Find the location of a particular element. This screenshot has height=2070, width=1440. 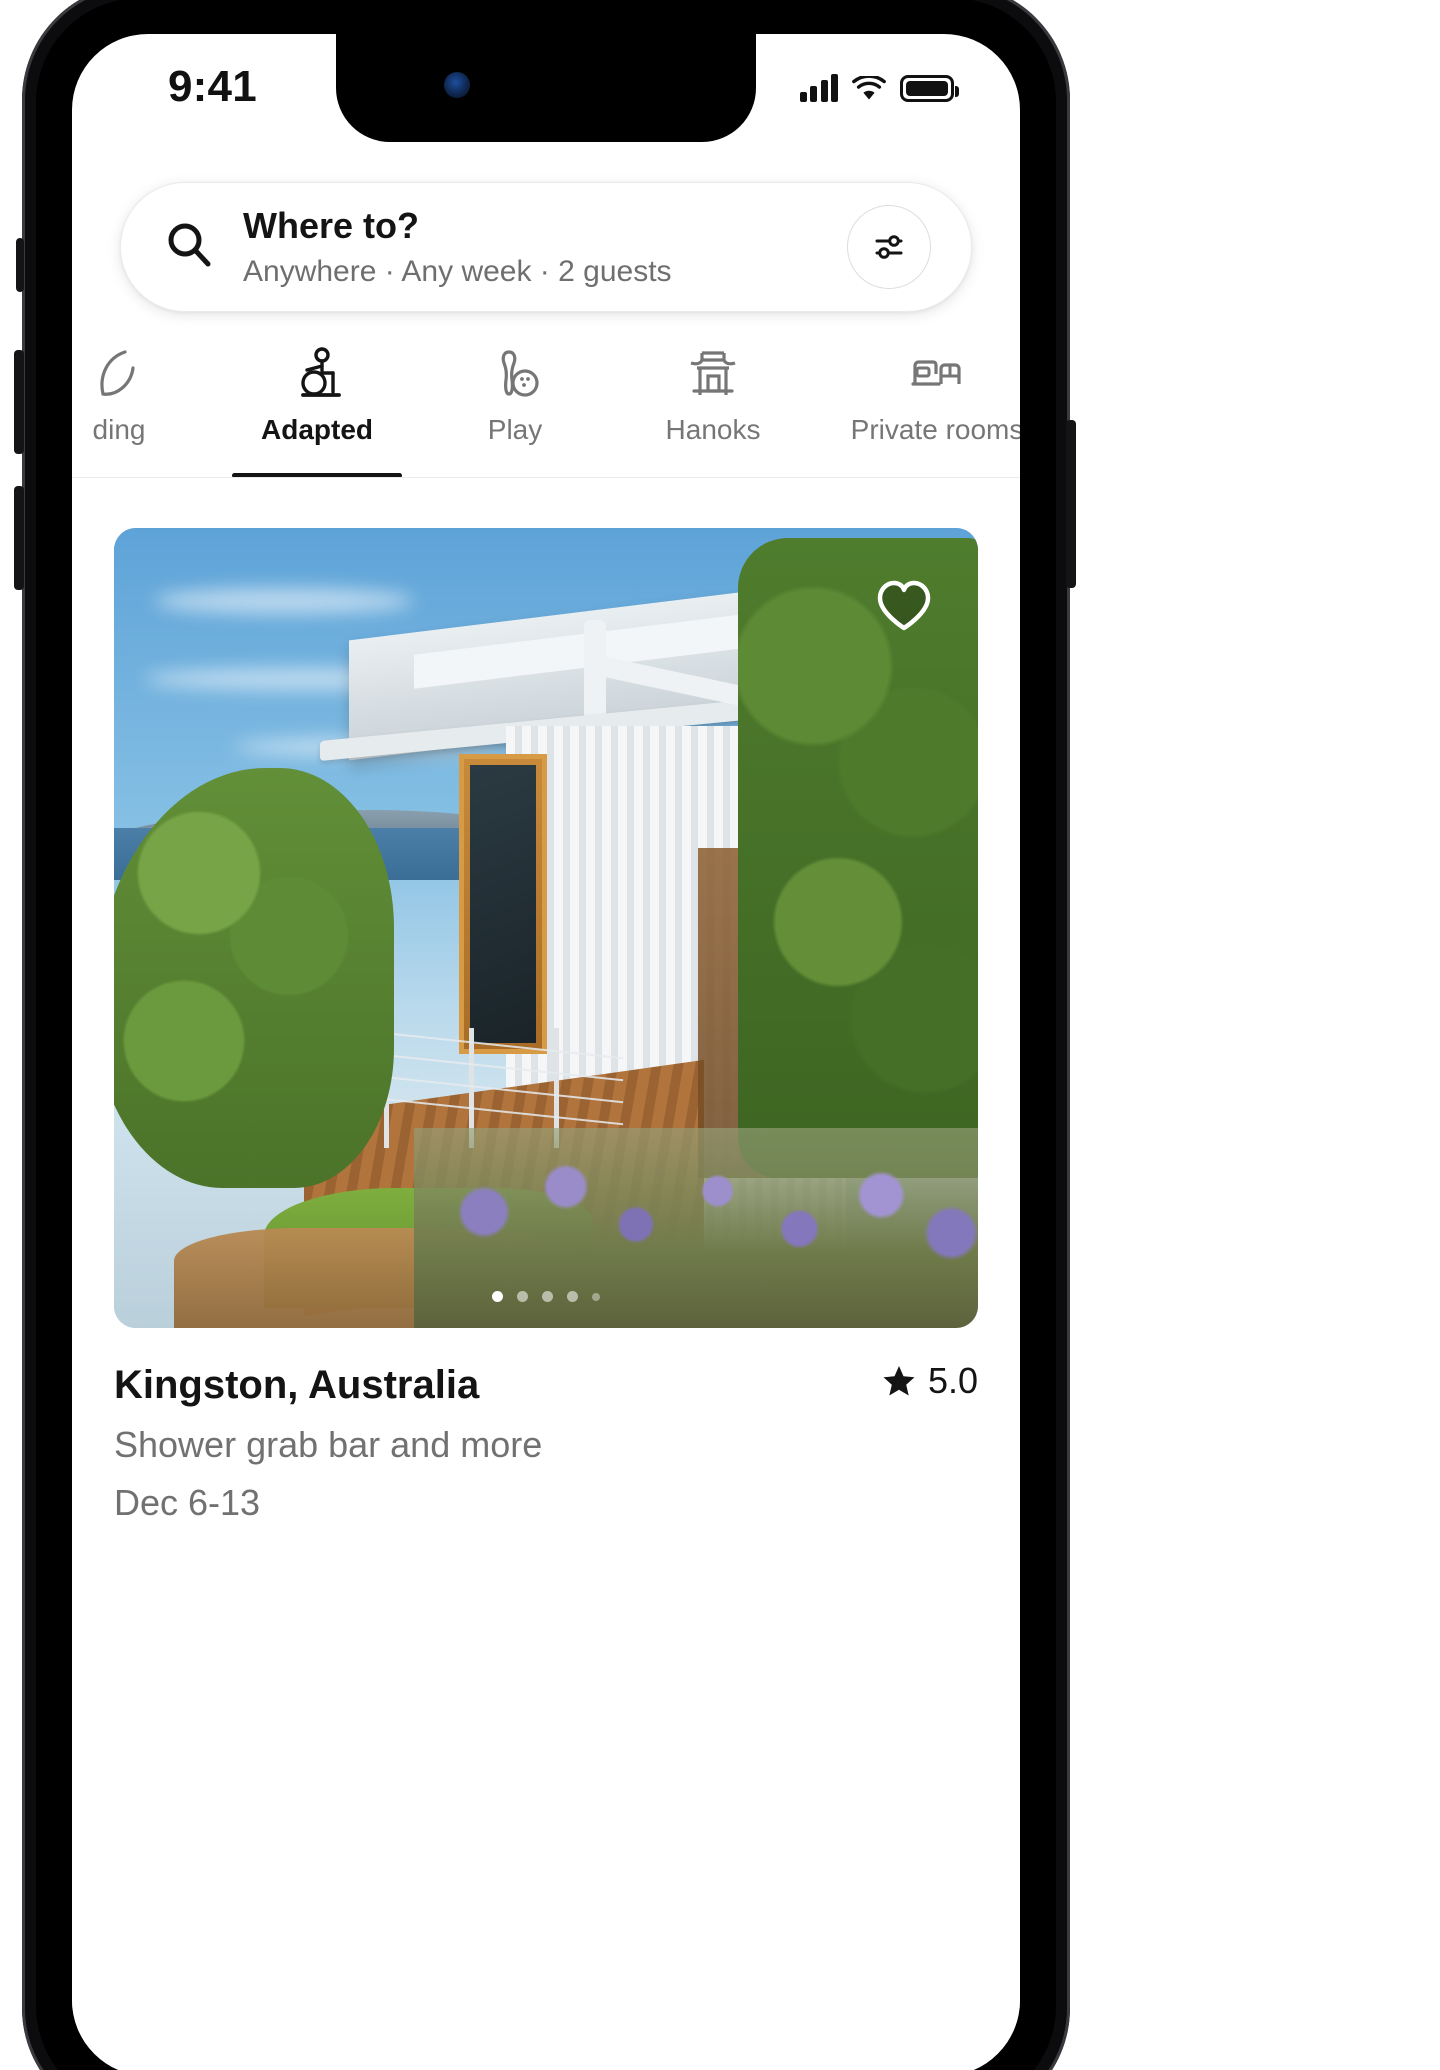

search-header: Where to? Anywhere · Any week · 2 guests is located at coordinates (546, 242).